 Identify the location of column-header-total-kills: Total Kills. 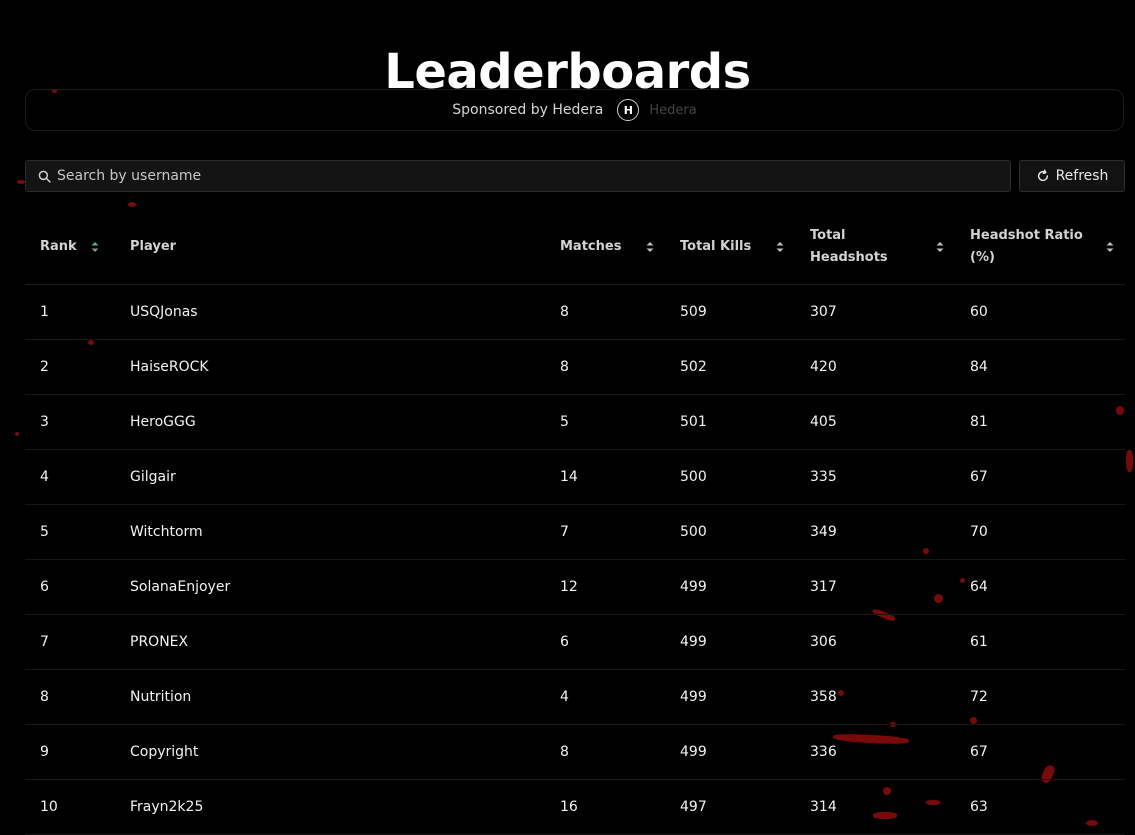
(730, 247).